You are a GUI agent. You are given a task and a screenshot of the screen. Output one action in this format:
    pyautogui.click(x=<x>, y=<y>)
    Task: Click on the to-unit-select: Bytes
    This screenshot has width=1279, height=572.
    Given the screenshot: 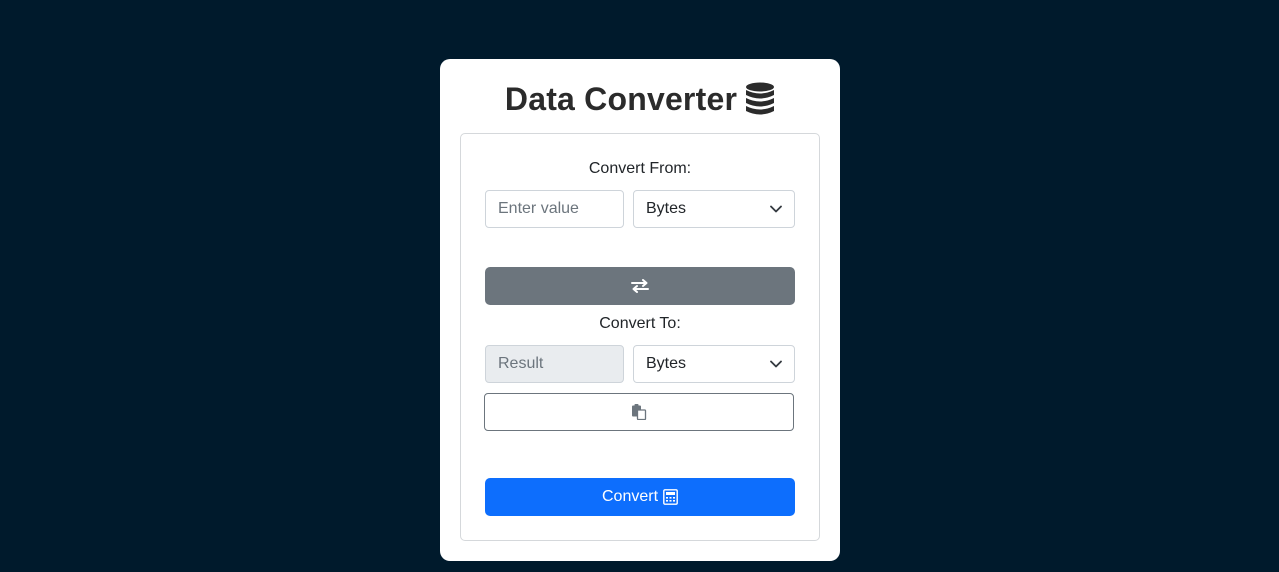 What is the action you would take?
    pyautogui.click(x=714, y=364)
    